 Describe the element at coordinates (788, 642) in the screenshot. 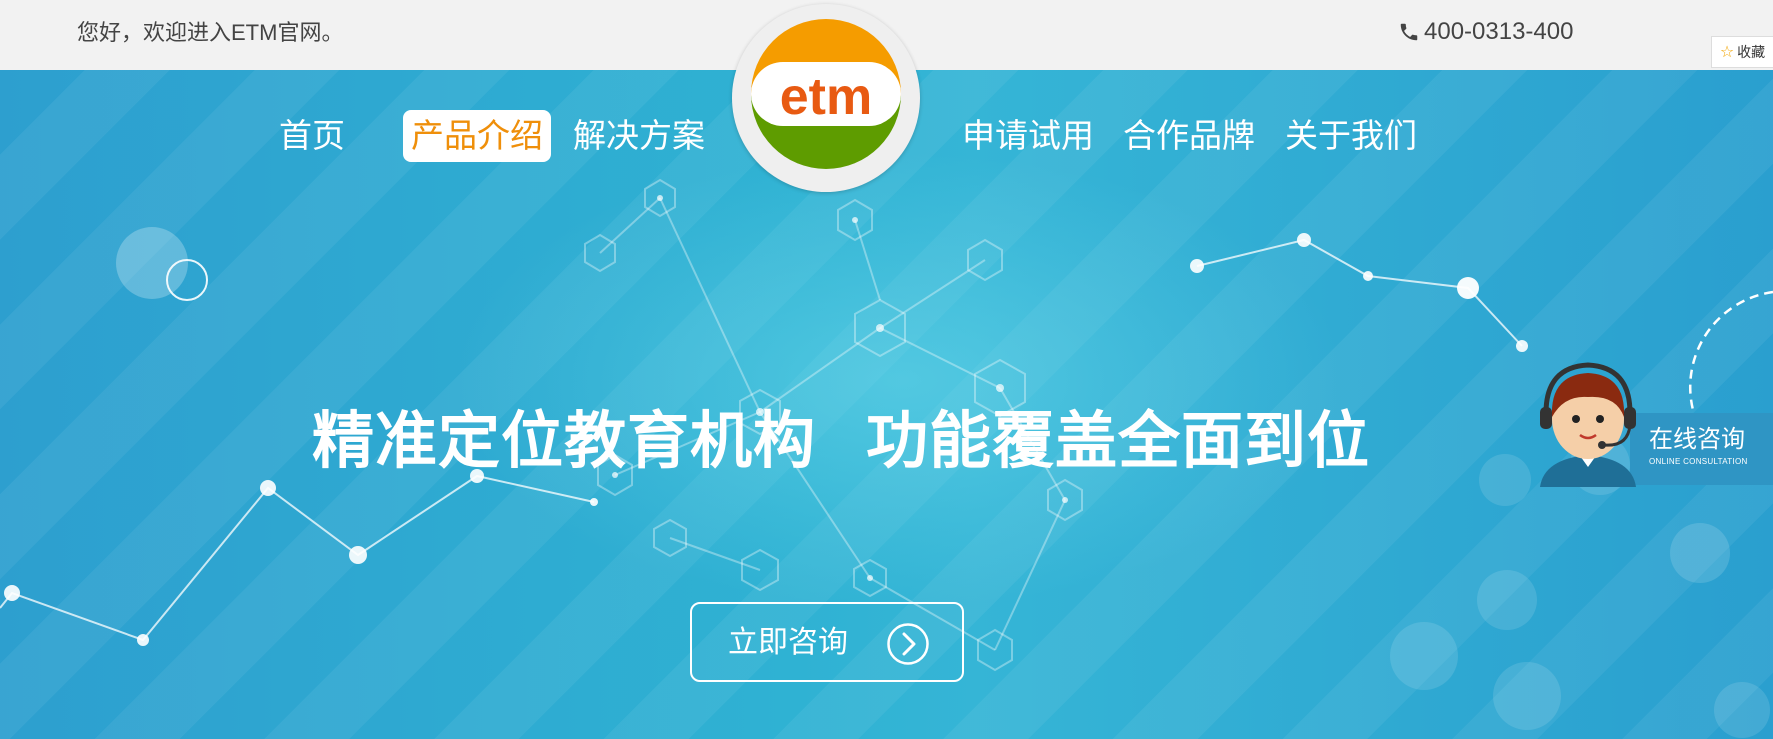

I see `cta-label: 立即咨询` at that location.